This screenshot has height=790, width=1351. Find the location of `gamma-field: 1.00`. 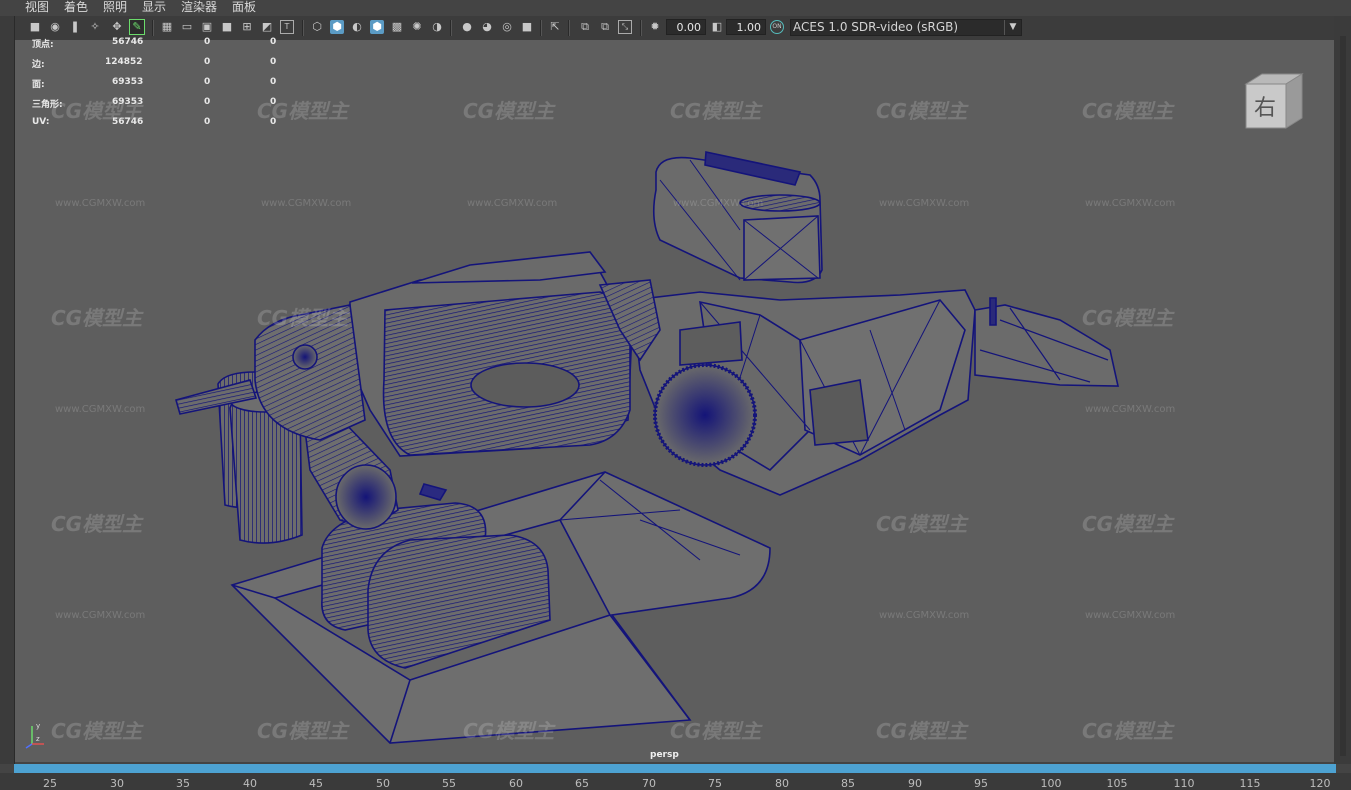

gamma-field: 1.00 is located at coordinates (746, 27).